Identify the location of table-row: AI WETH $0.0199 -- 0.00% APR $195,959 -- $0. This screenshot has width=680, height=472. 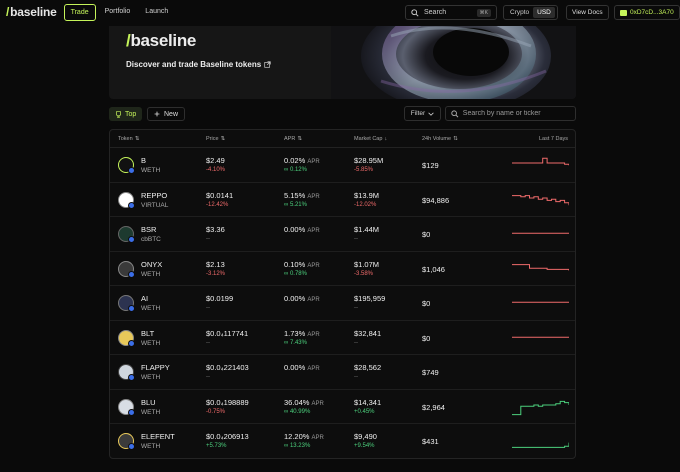
(342, 303).